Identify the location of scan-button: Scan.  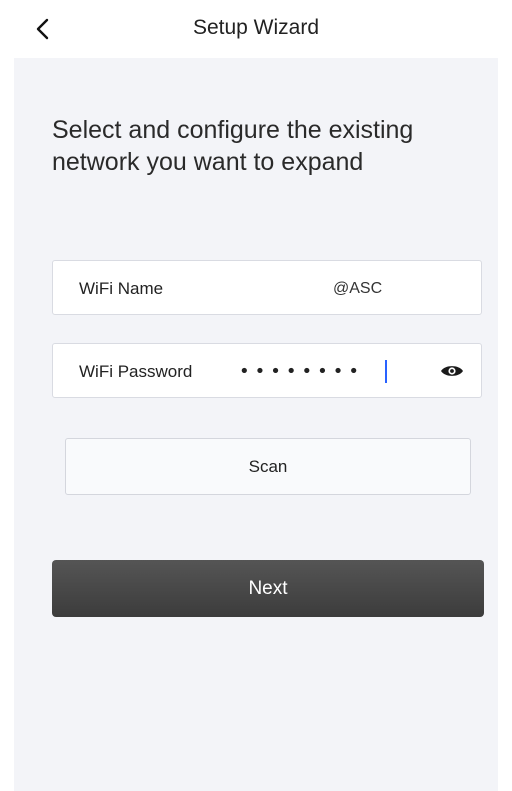
(268, 466).